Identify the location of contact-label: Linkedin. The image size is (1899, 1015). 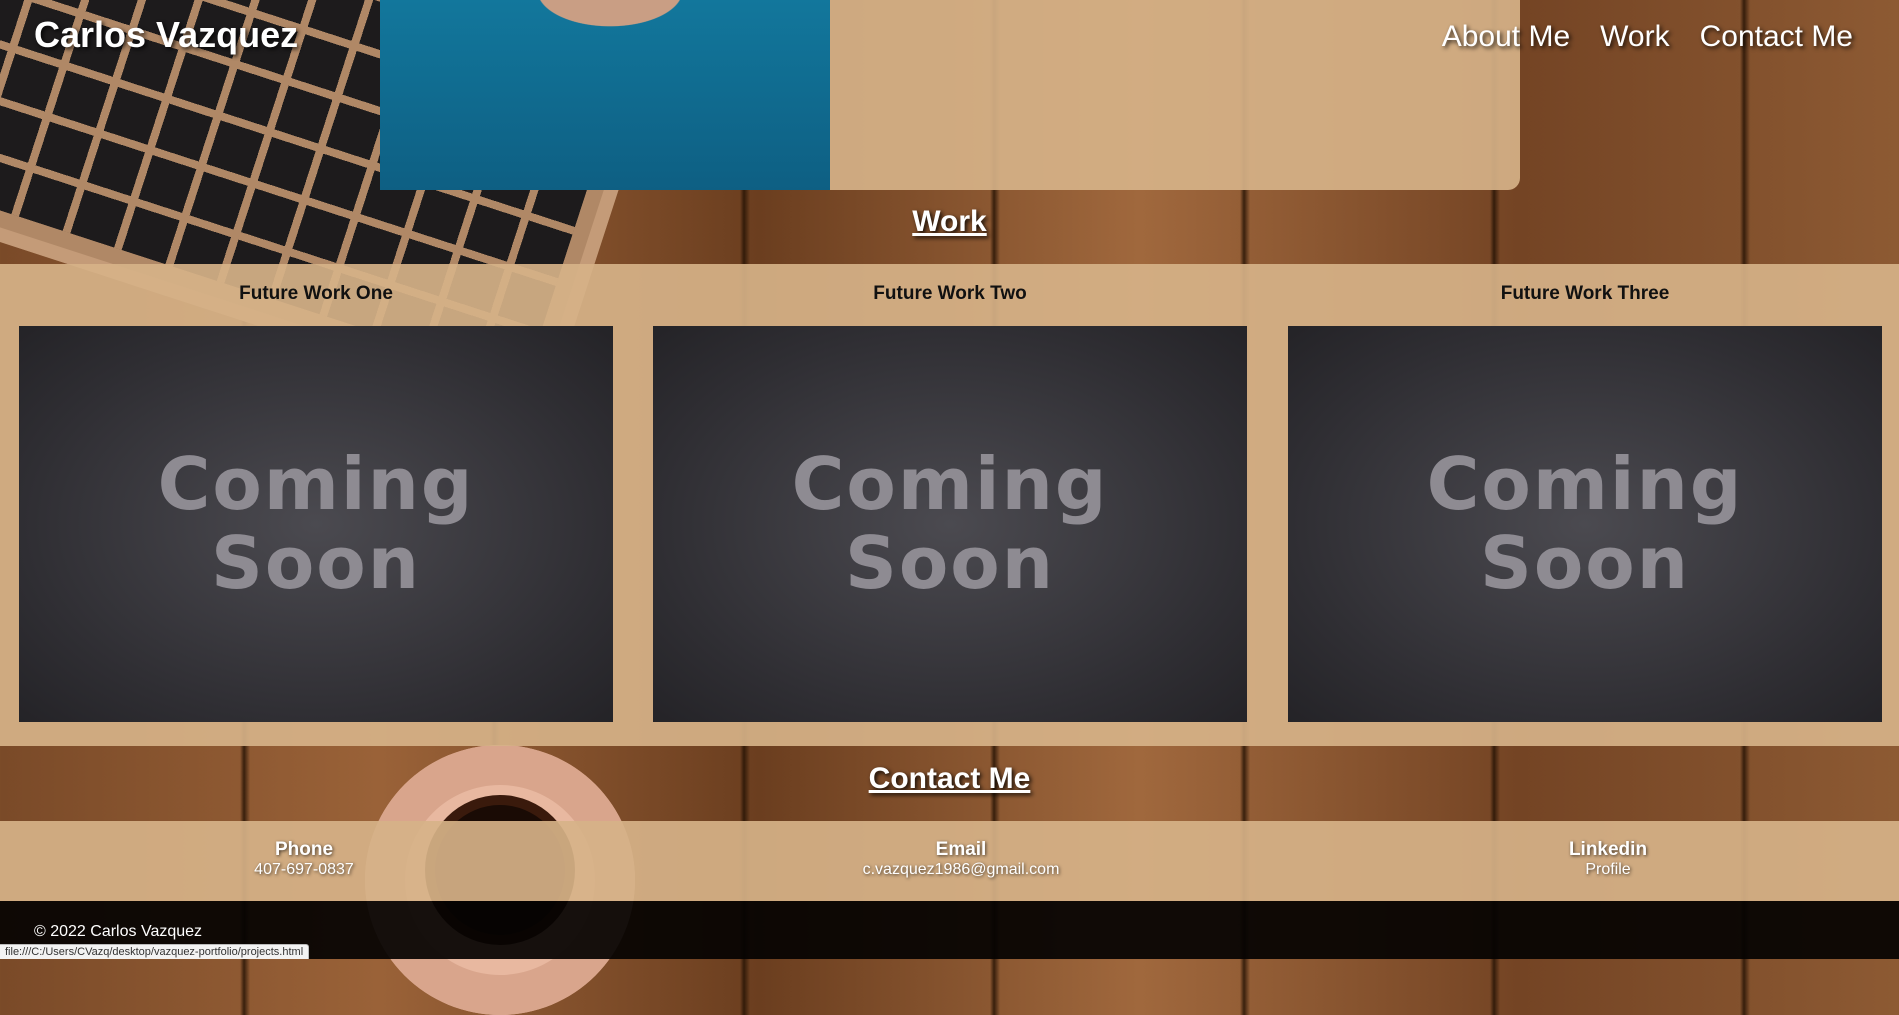
(1608, 849).